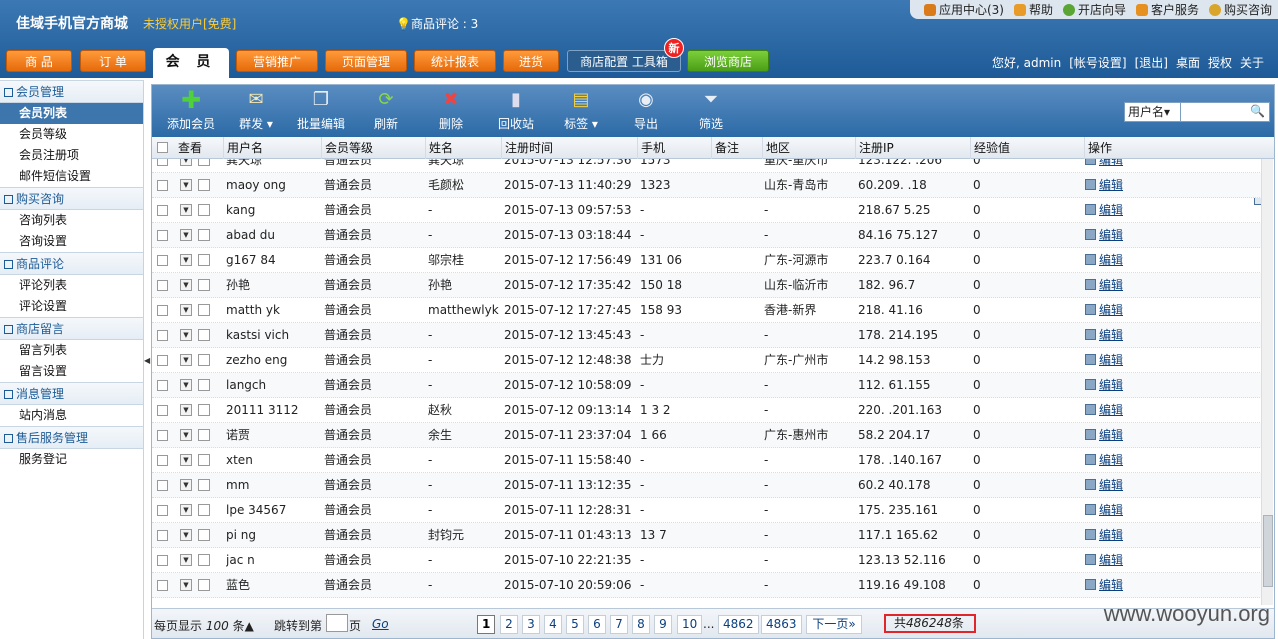 Image resolution: width=1278 pixels, height=639 pixels. Describe the element at coordinates (71, 220) in the screenshot. I see `sidebar-item-consult-list: 咨询列表` at that location.